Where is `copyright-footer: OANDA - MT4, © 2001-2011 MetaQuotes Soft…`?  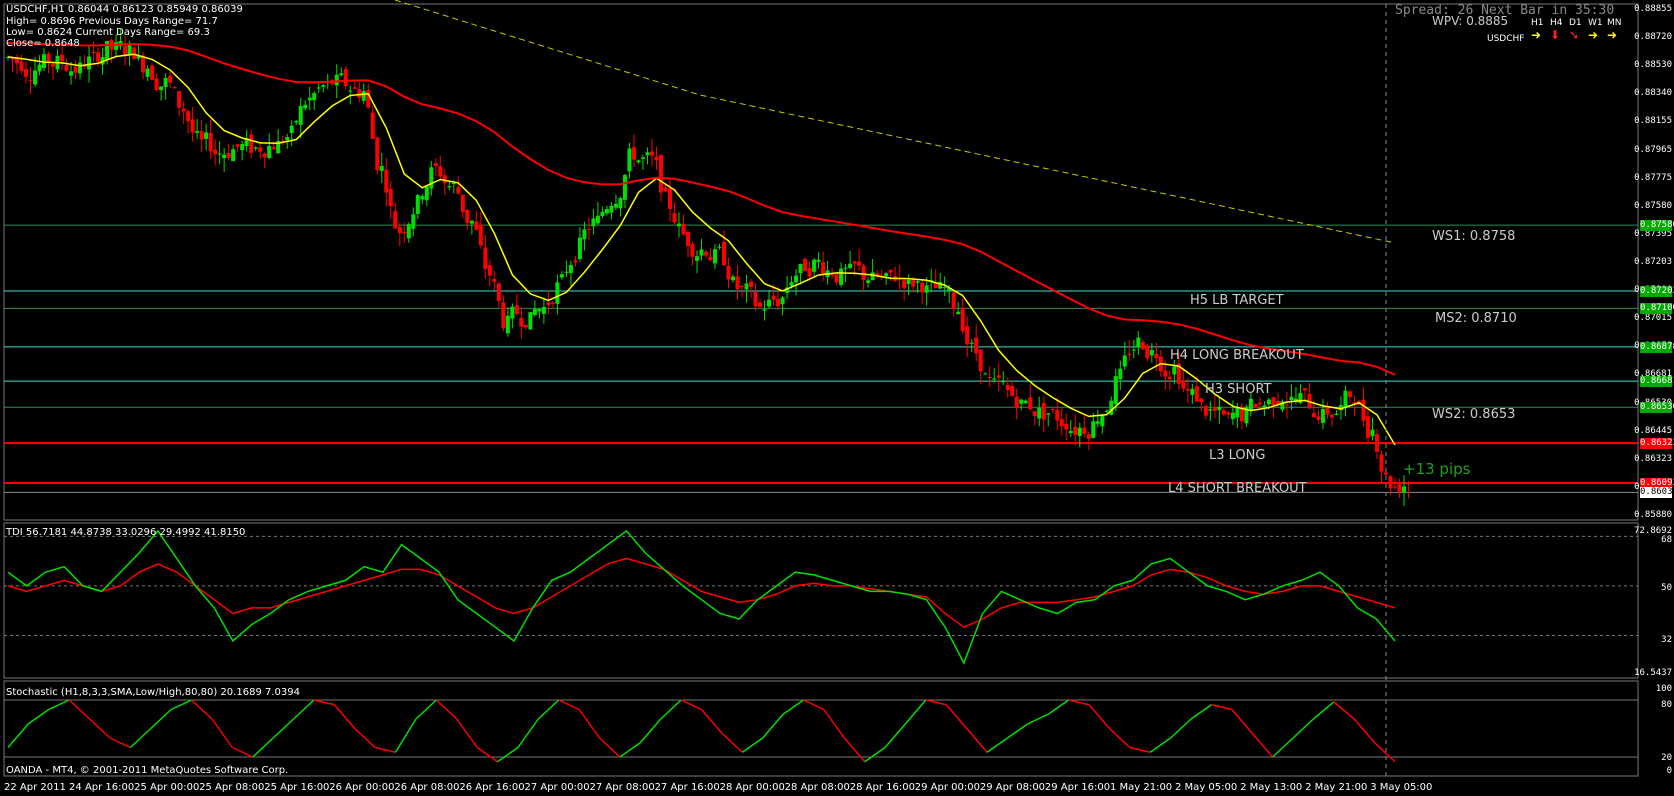 copyright-footer: OANDA - MT4, © 2001-2011 MetaQuotes Soft… is located at coordinates (147, 770).